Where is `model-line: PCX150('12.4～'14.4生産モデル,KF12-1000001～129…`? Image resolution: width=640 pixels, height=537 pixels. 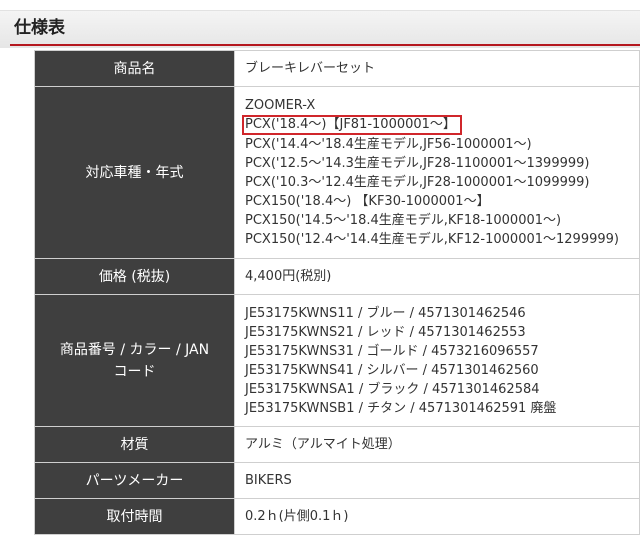 model-line: PCX150('12.4～'14.4生産モデル,KF12-1000001～129… is located at coordinates (432, 239).